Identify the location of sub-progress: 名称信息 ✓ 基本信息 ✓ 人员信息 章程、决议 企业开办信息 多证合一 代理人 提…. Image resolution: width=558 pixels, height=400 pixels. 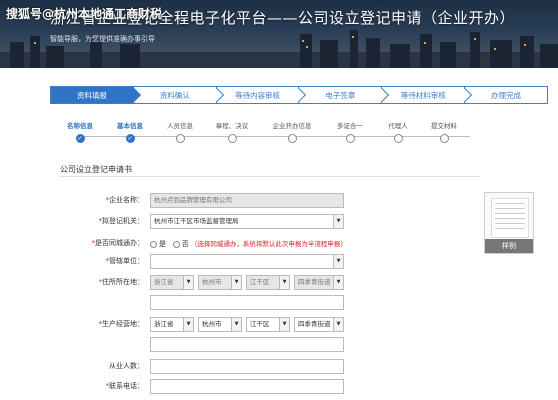
(270, 133).